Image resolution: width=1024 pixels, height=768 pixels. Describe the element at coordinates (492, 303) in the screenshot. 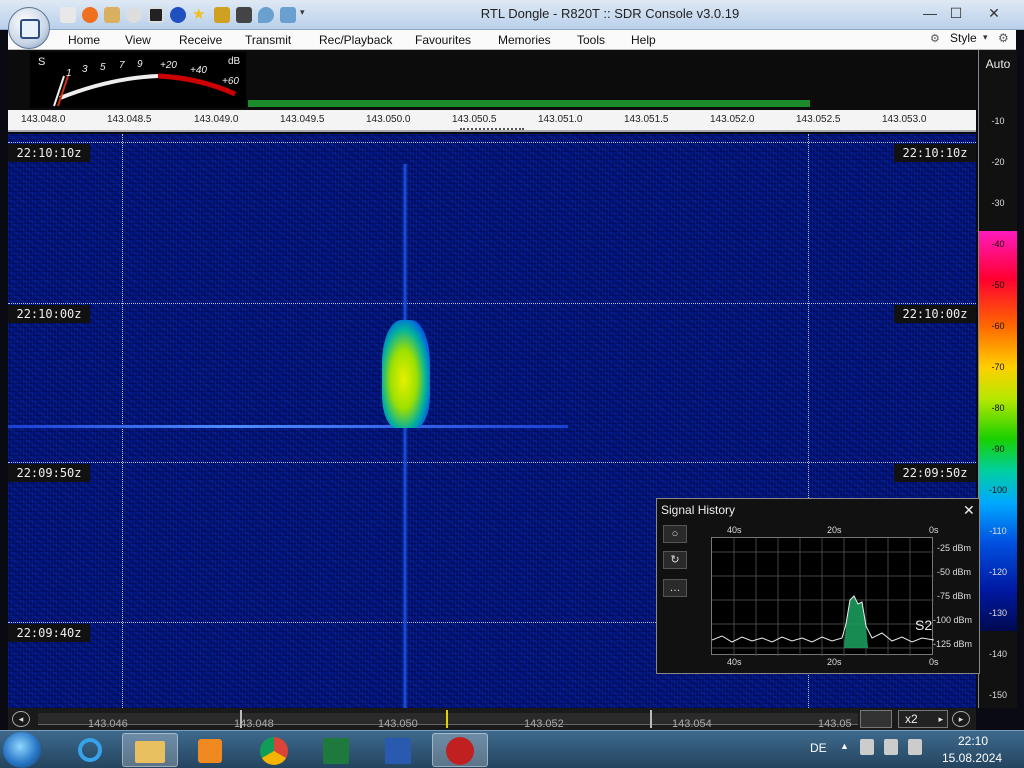

I see `grid-hline` at that location.